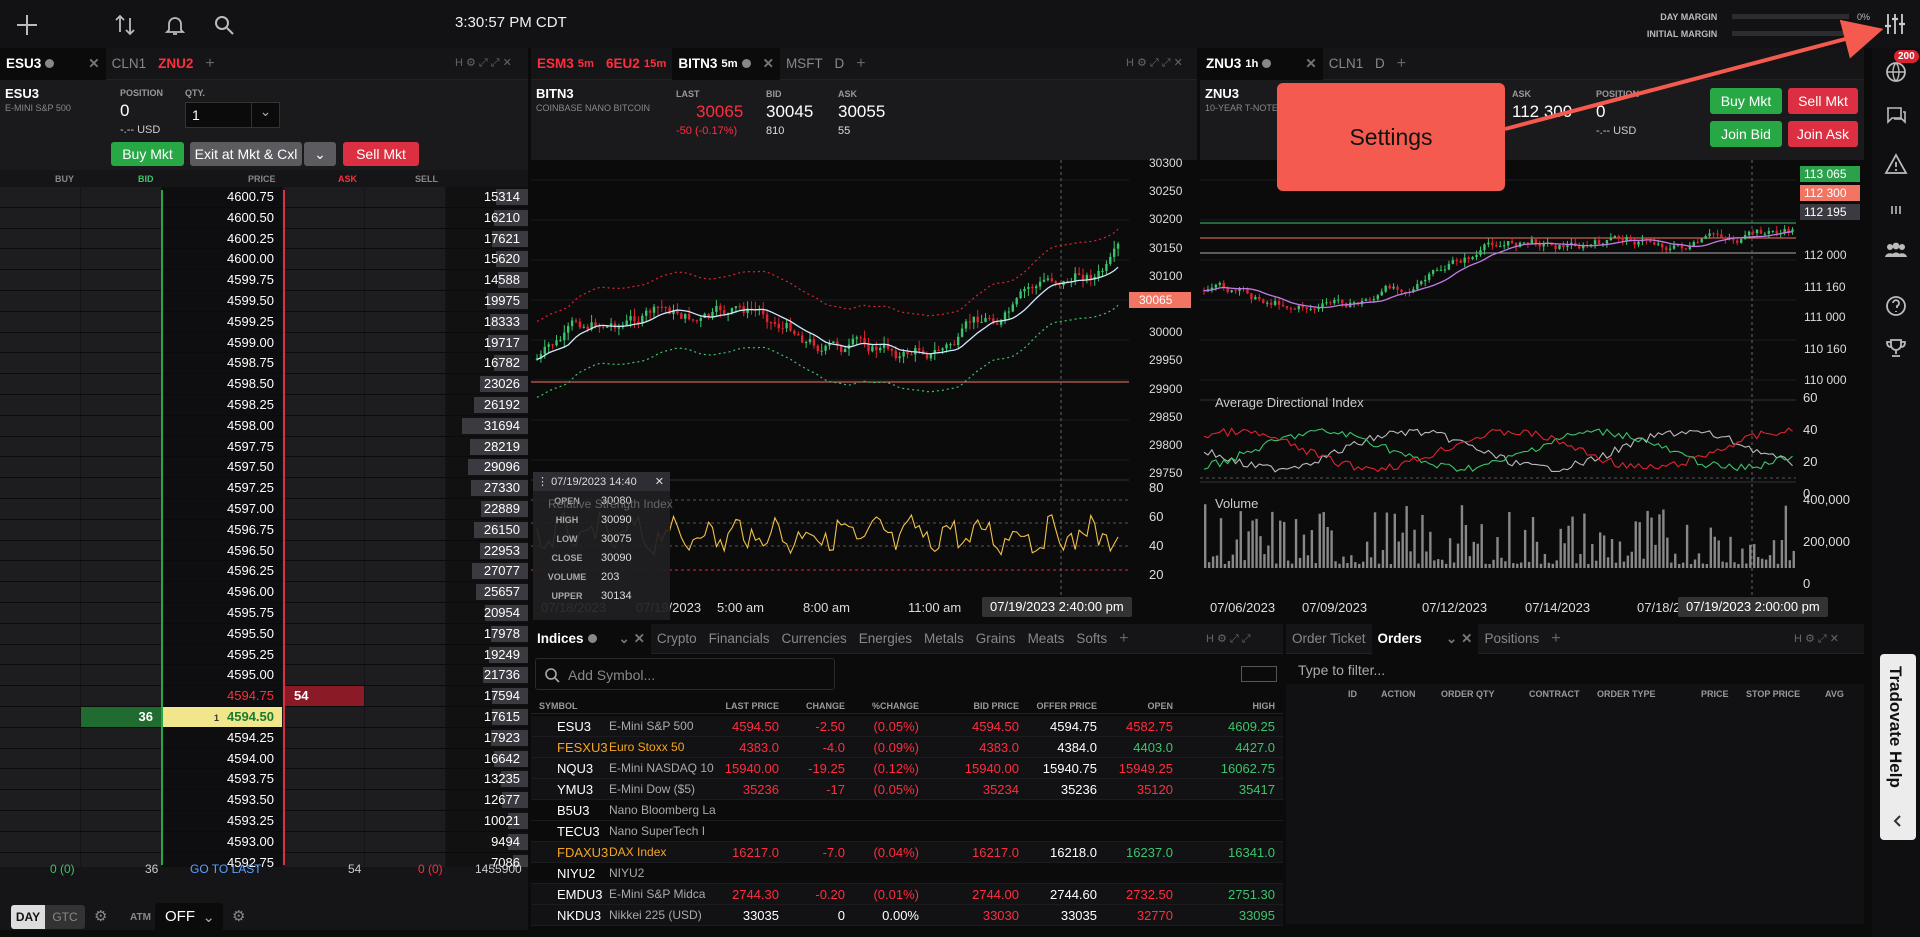  Describe the element at coordinates (1896, 164) in the screenshot. I see `warning-icon` at that location.